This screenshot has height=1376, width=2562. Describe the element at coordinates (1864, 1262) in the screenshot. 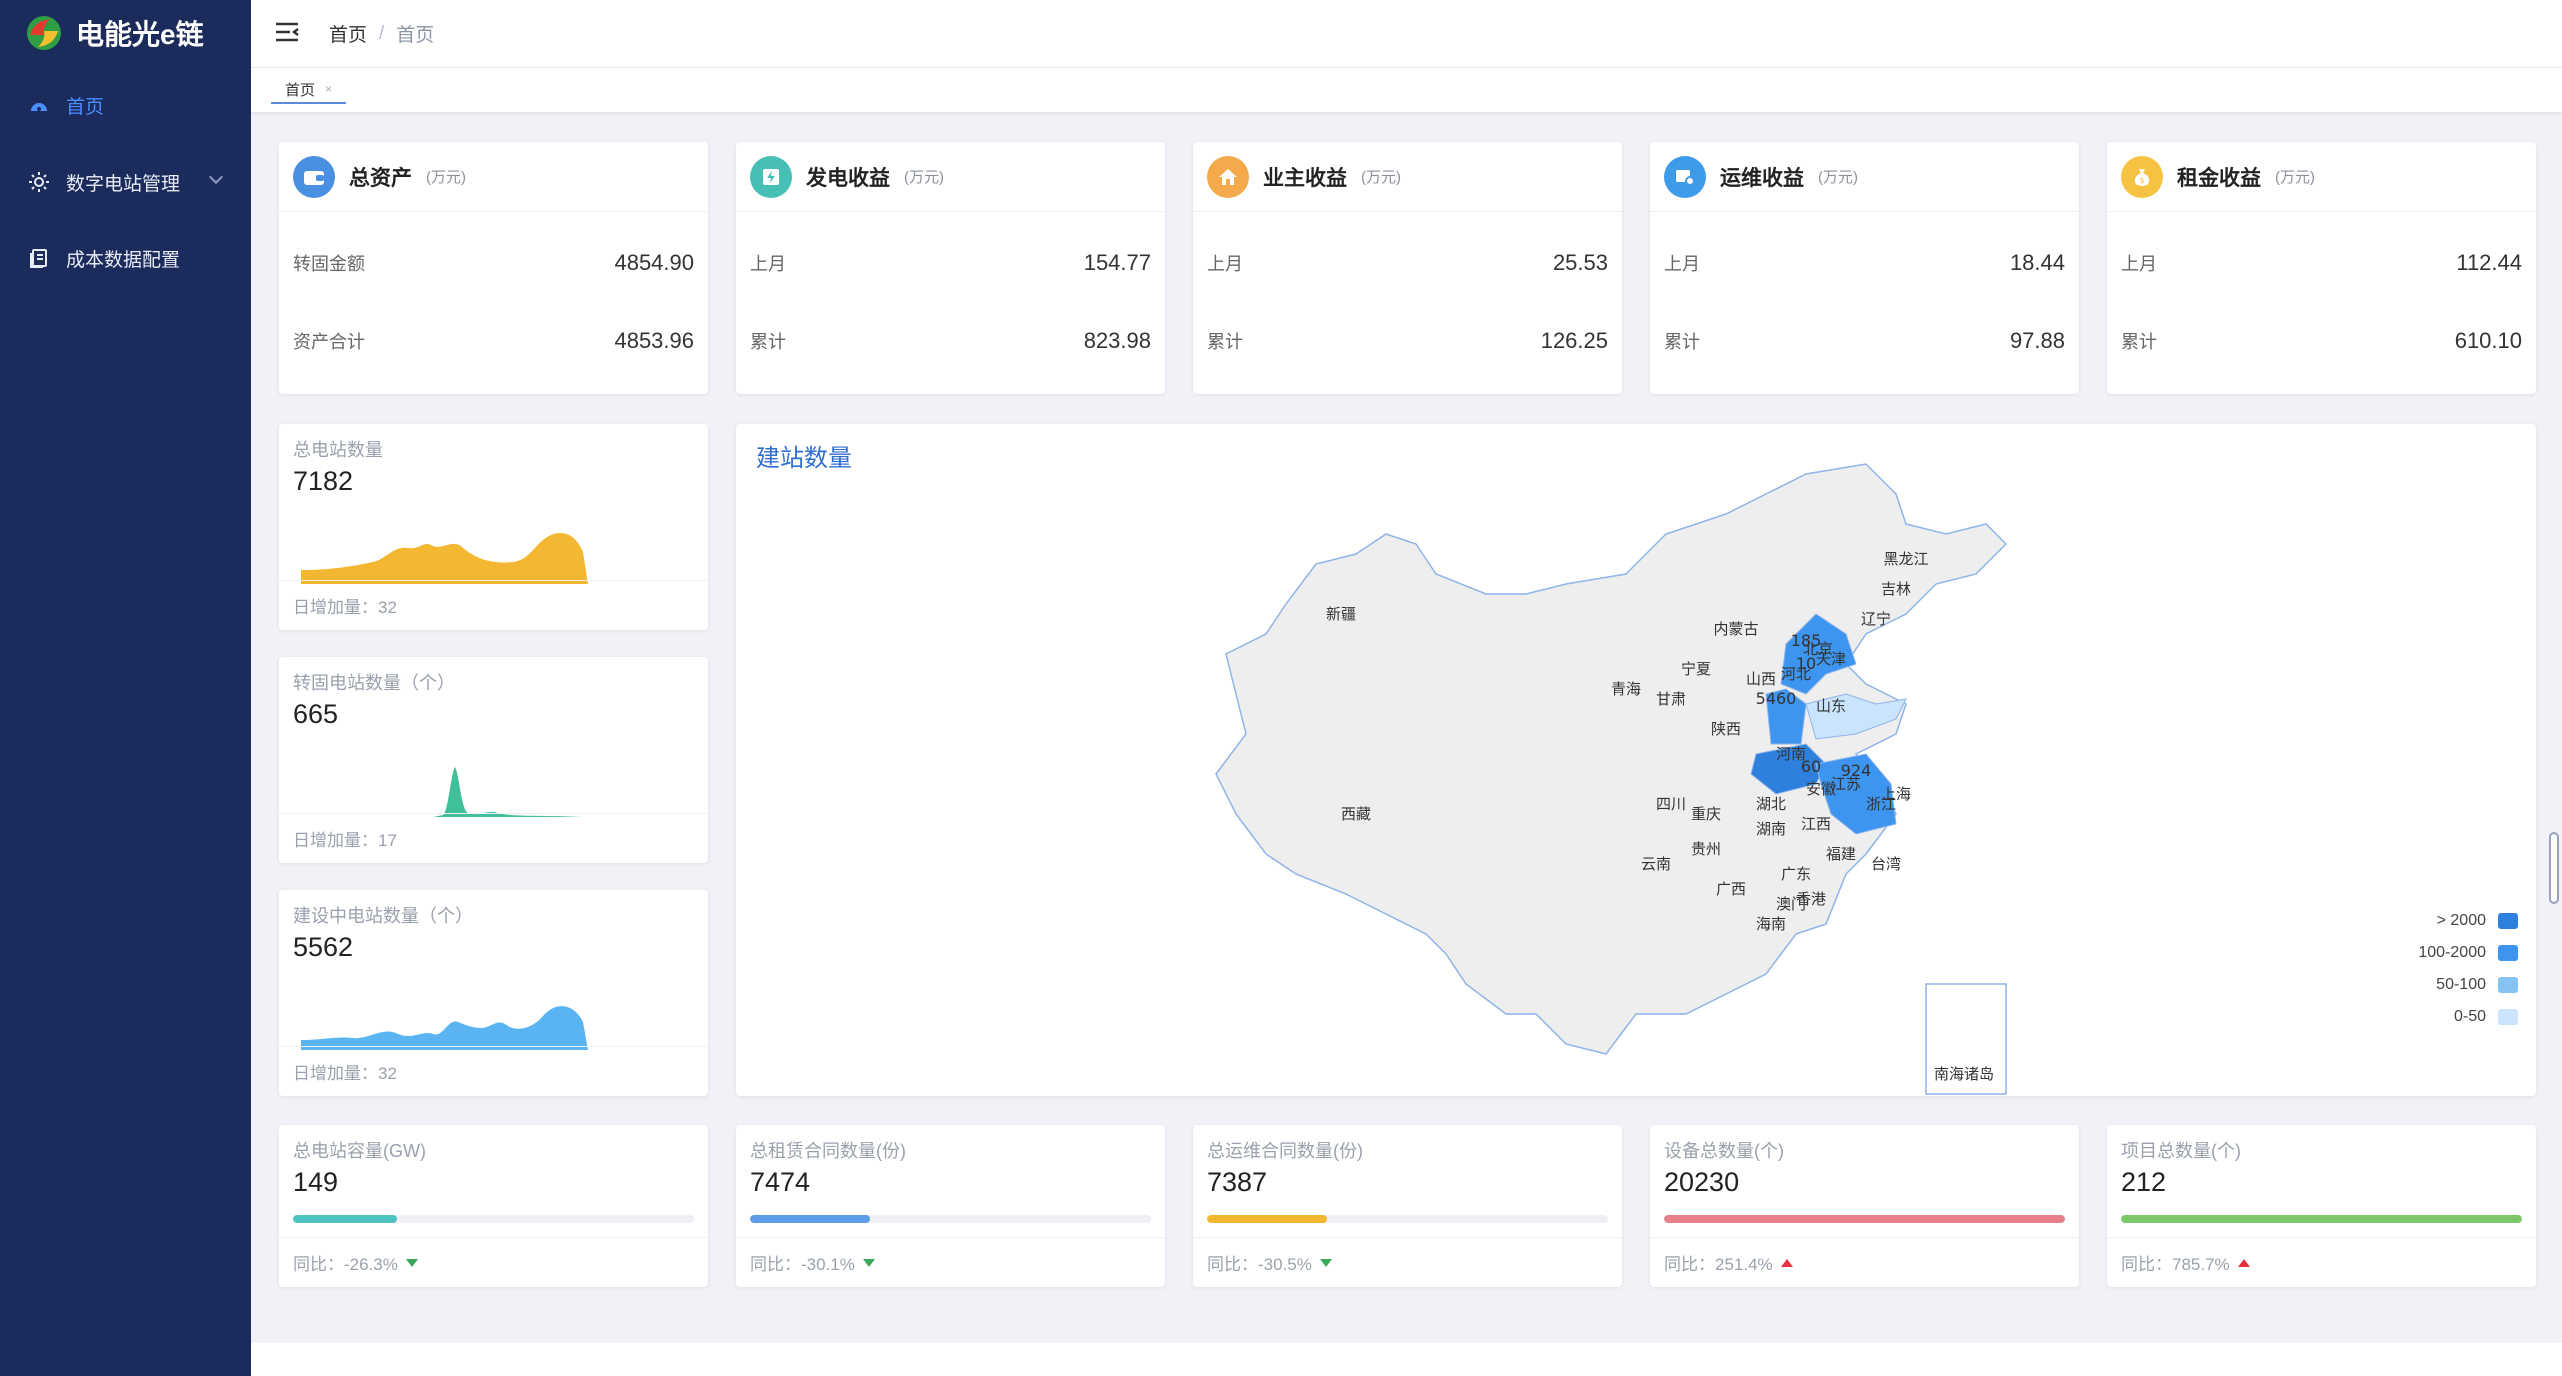

I see `summary-card-footer: 同比：251.4%` at that location.